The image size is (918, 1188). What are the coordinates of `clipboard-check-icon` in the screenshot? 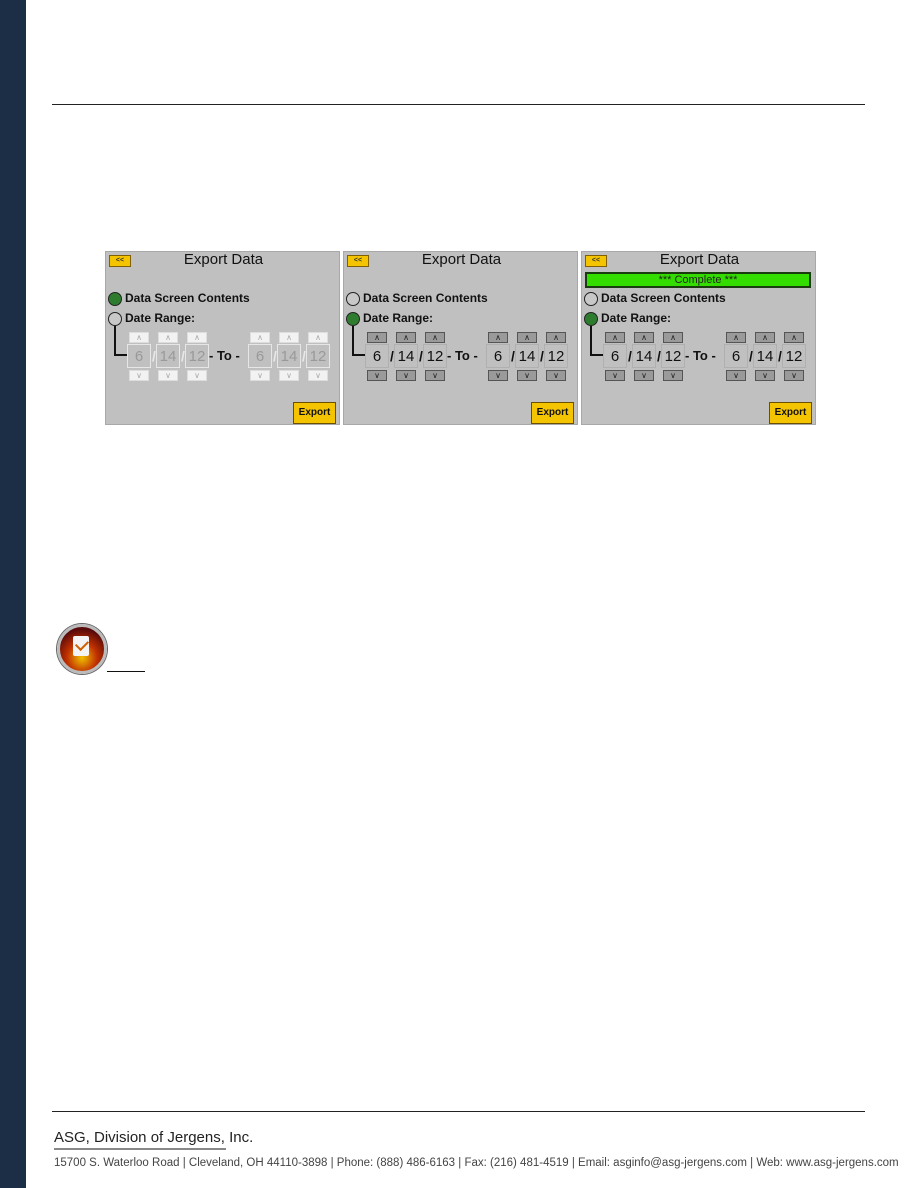 It's located at (82, 649).